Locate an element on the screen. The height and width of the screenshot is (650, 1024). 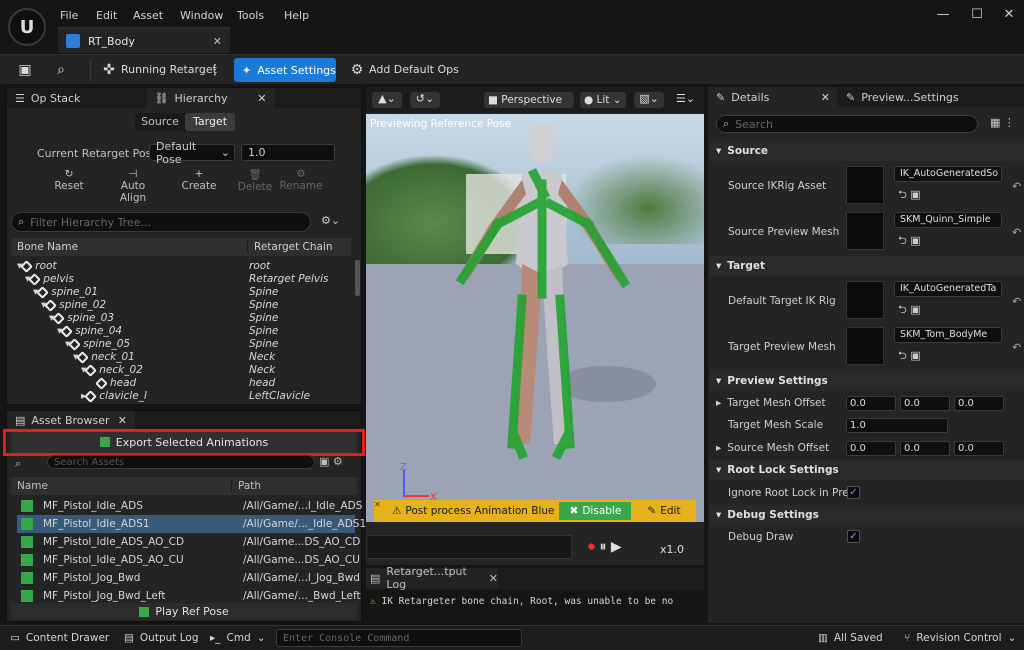
close-log-icon: ✕ is located at coordinates (493, 578).